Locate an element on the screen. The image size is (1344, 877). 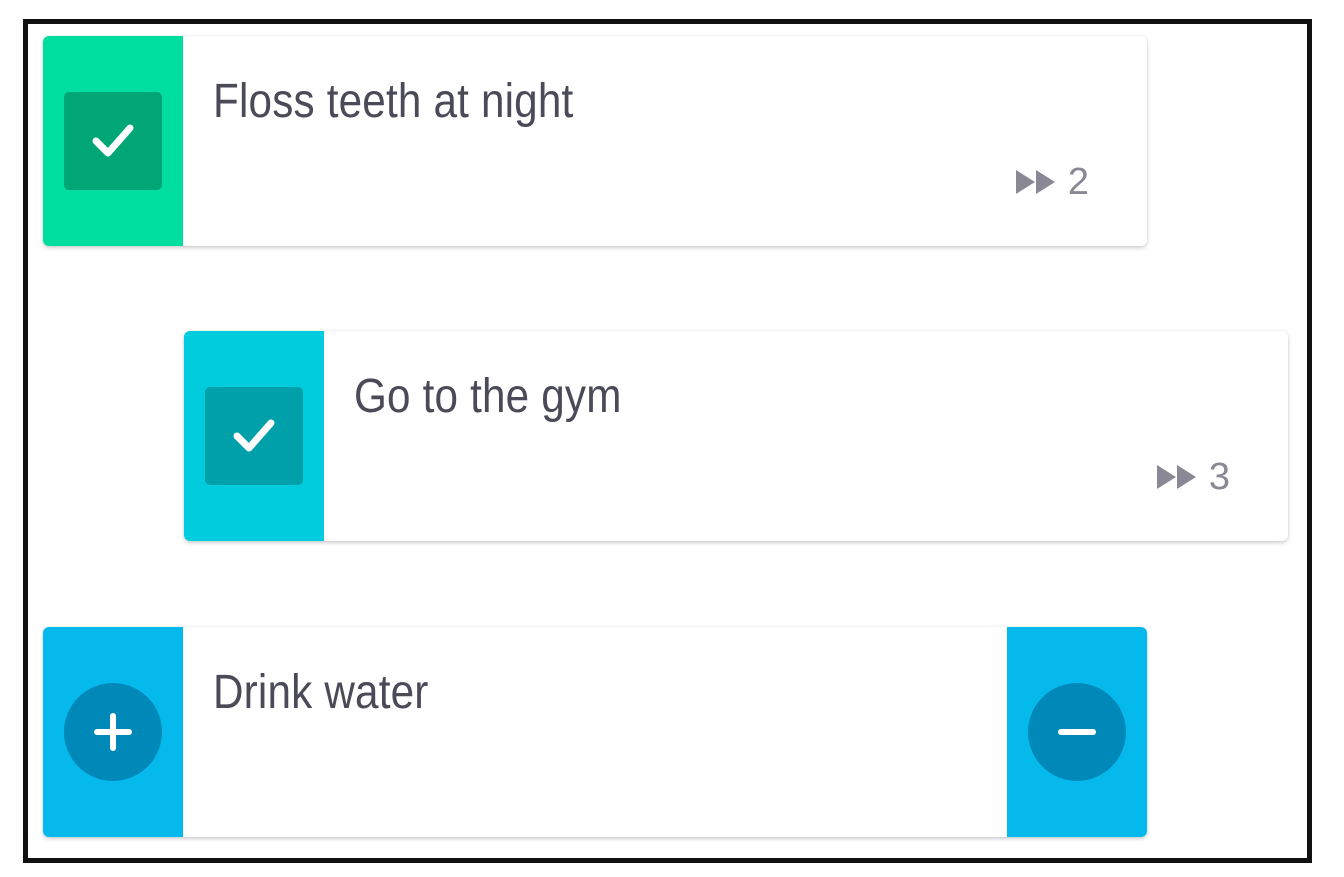
increment-button is located at coordinates (113, 732).